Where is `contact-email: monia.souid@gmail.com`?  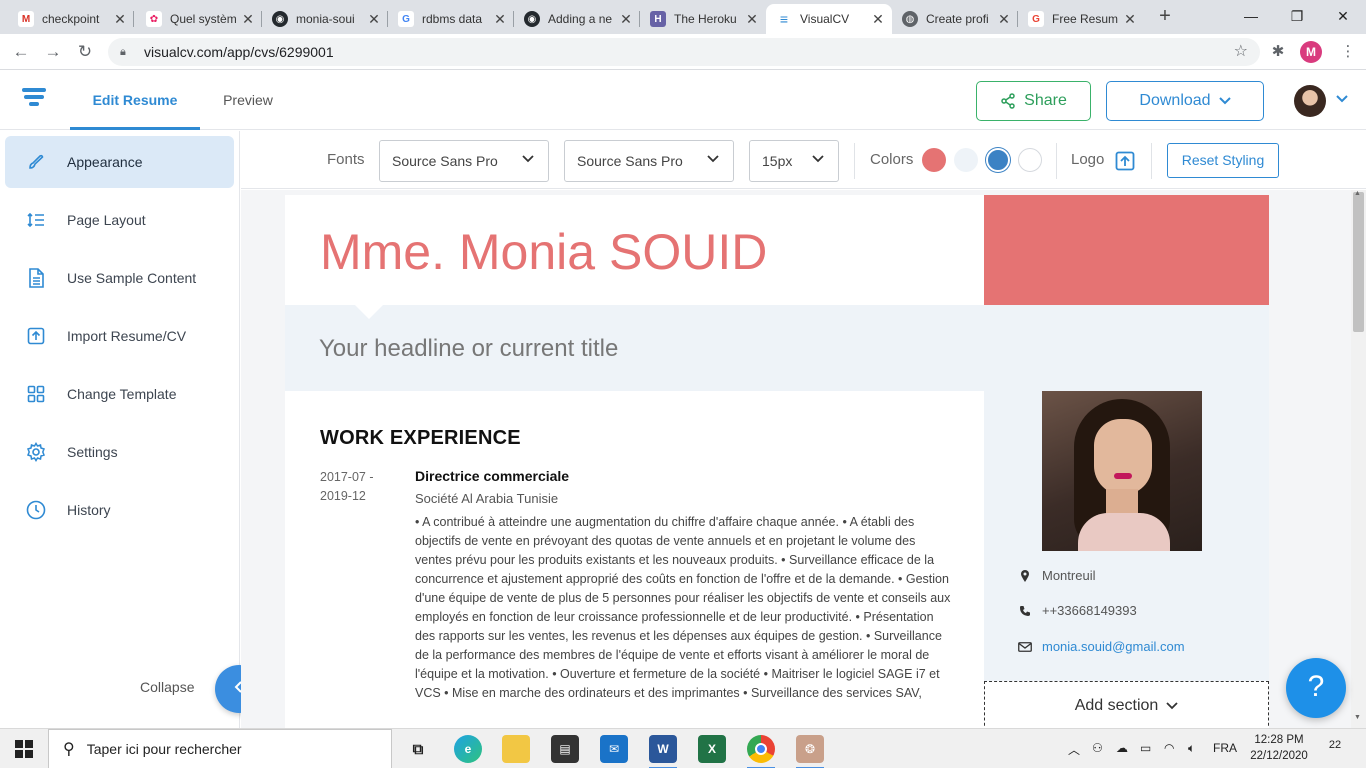 contact-email: monia.souid@gmail.com is located at coordinates (1101, 646).